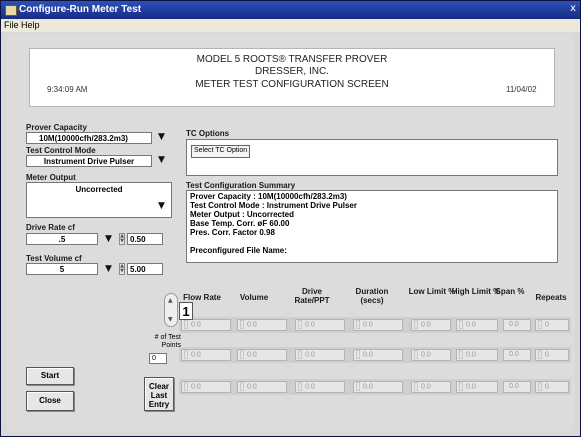 The width and height of the screenshot is (581, 437). What do you see at coordinates (292, 59) in the screenshot?
I see `header-title: MODEL 5 ROOTS® TRANSFER PROVER` at bounding box center [292, 59].